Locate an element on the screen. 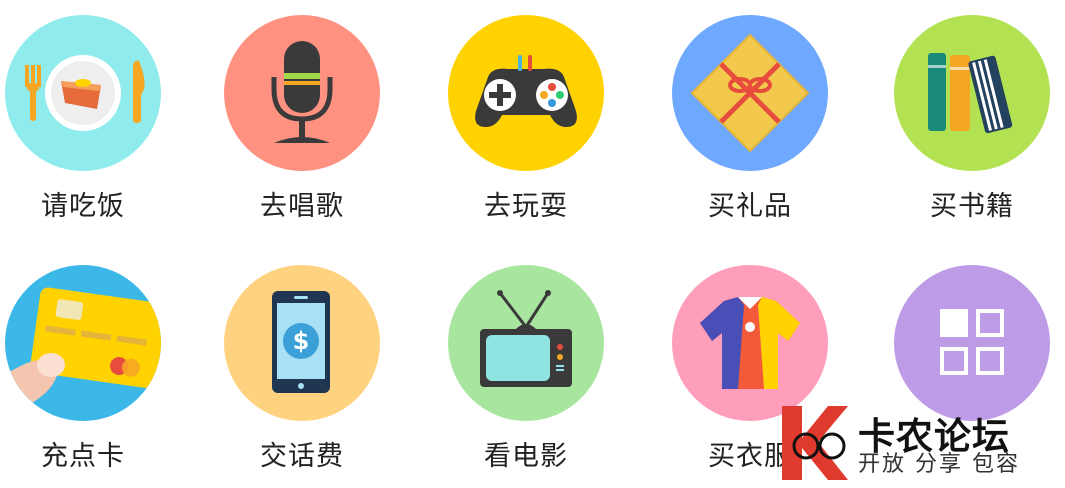 The image size is (1065, 488). tv-icon is located at coordinates (526, 343).